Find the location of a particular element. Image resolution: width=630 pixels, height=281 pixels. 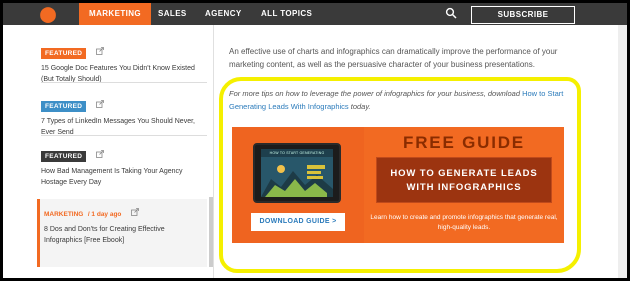

nav-sales: SALES is located at coordinates (172, 14).